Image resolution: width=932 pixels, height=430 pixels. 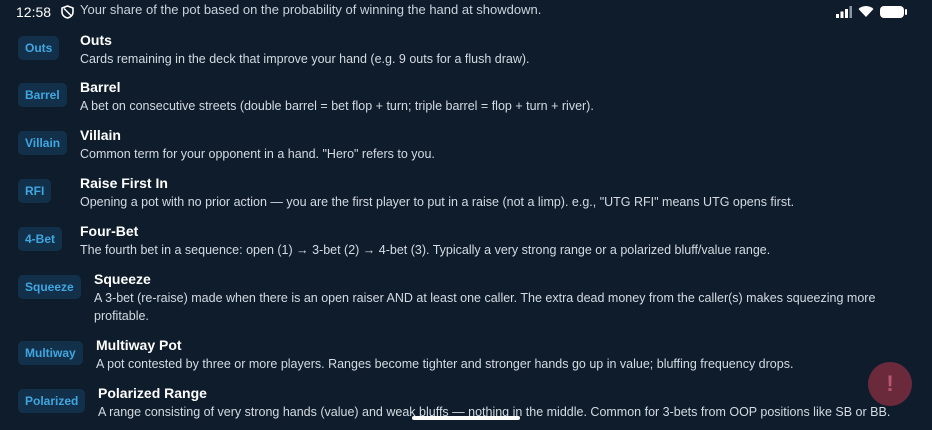 I want to click on term-badge: 4-Bet, so click(x=40, y=239).